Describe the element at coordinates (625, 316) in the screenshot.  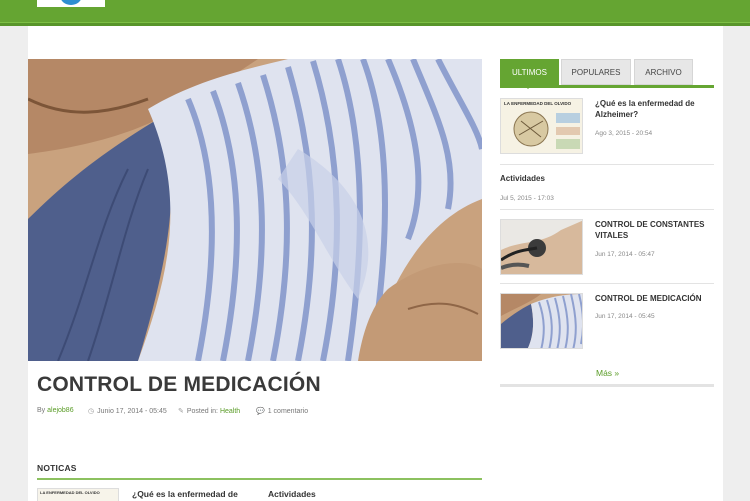
I see `sidebar-post-date: Jun 17, 2014 - 05:45` at that location.